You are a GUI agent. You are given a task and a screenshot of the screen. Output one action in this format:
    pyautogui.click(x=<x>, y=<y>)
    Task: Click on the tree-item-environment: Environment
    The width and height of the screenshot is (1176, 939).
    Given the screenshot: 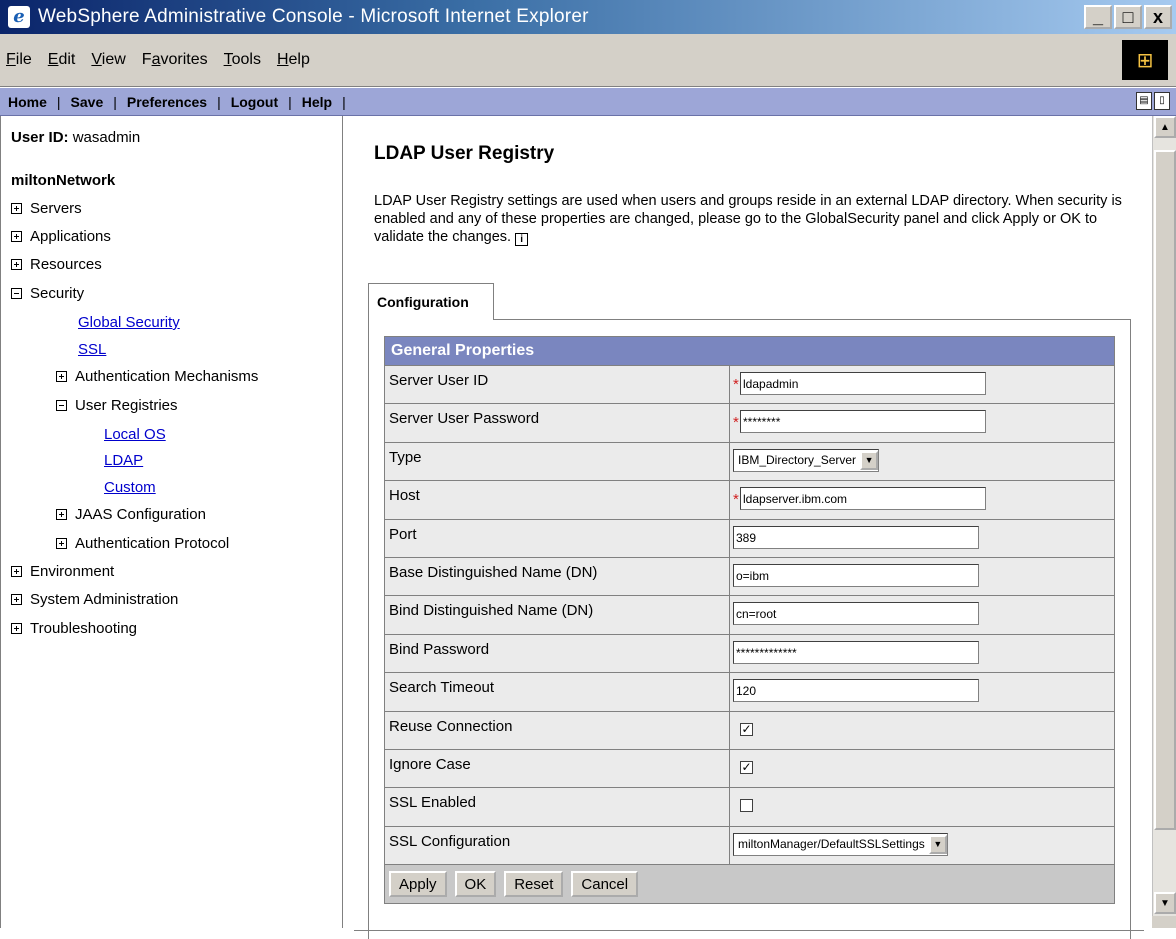 What is the action you would take?
    pyautogui.click(x=62, y=571)
    